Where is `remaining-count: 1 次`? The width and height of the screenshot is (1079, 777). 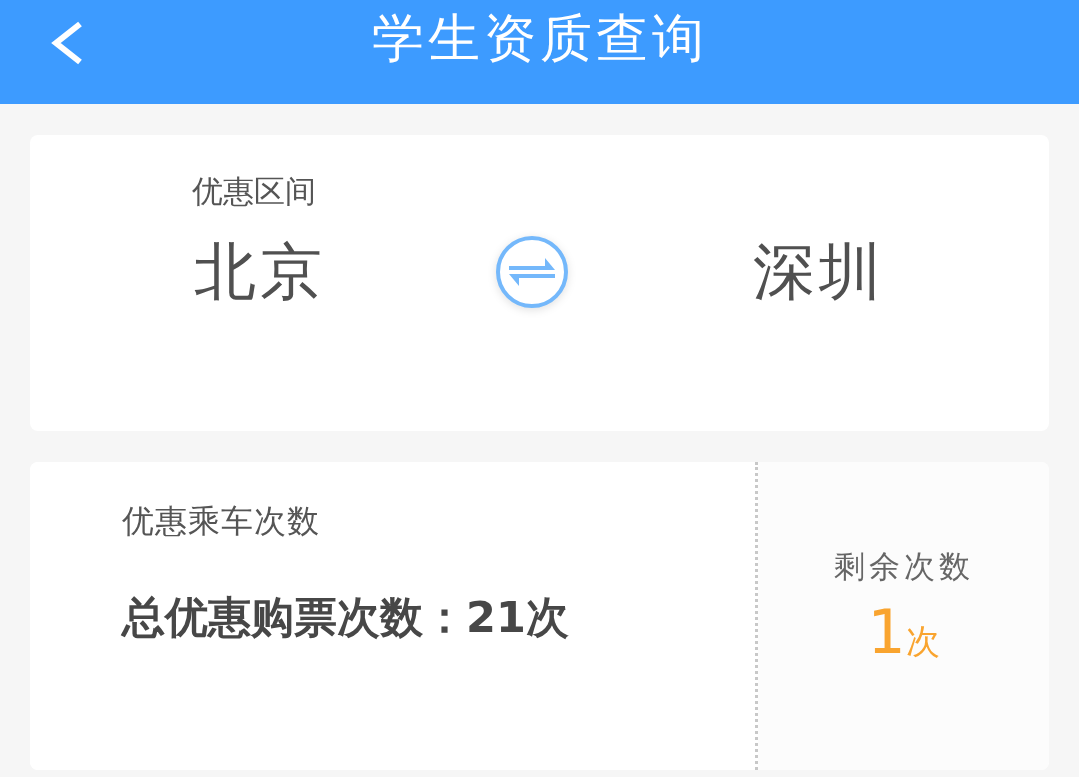 remaining-count: 1 次 is located at coordinates (903, 632).